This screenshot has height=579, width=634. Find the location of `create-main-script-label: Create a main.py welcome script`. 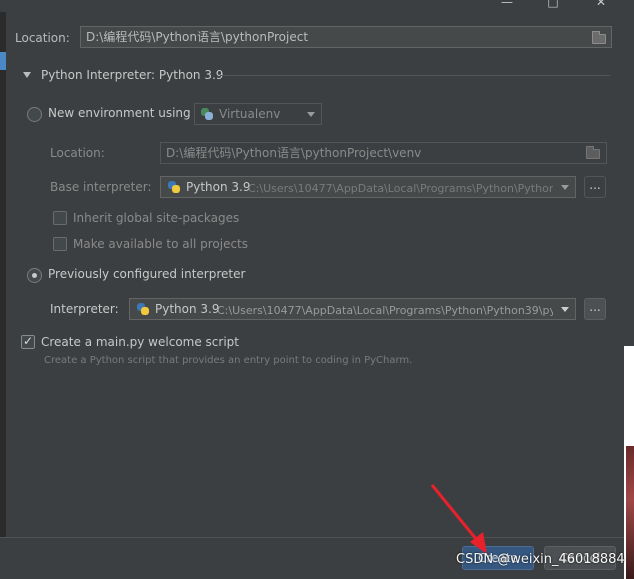

create-main-script-label: Create a main.py welcome script is located at coordinates (140, 342).